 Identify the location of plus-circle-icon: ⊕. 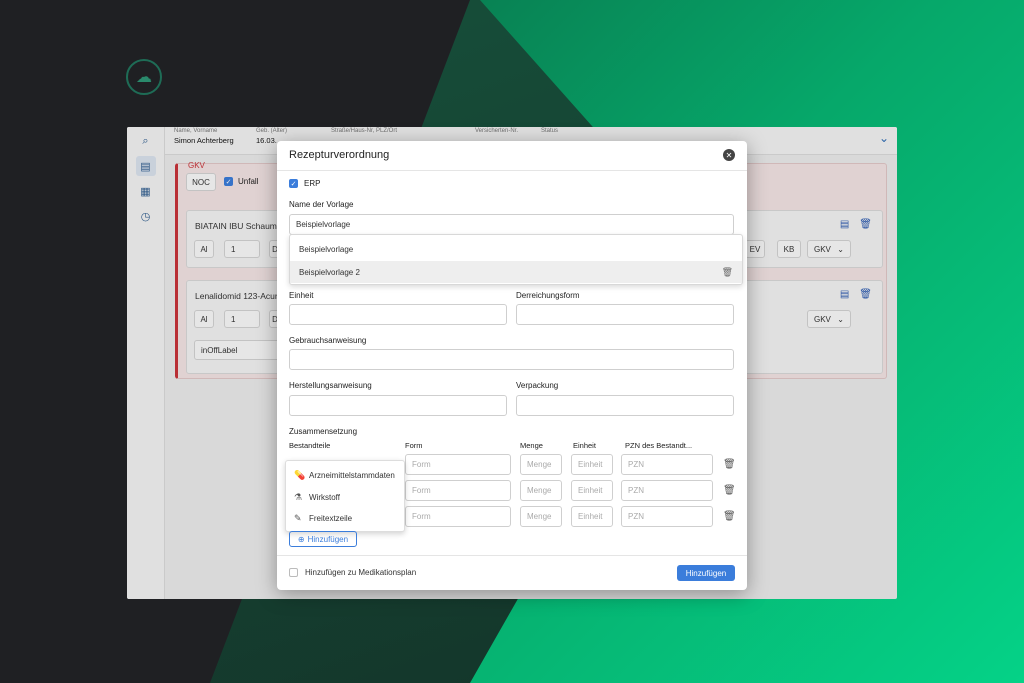
(301, 539).